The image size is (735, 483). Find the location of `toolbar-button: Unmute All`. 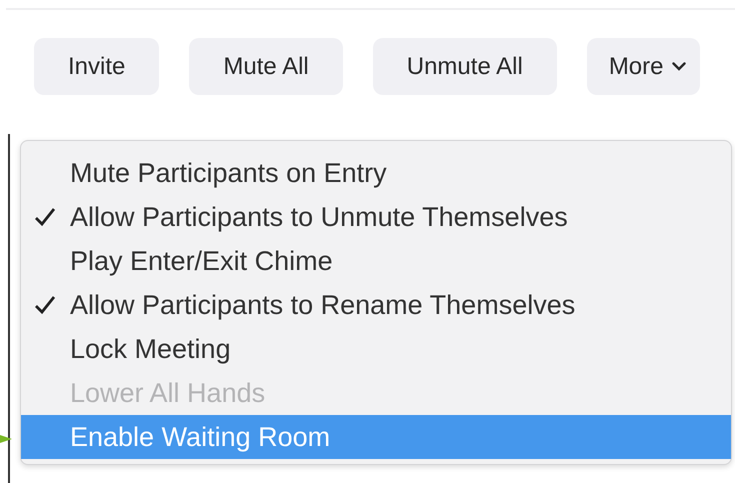

toolbar-button: Unmute All is located at coordinates (464, 66).